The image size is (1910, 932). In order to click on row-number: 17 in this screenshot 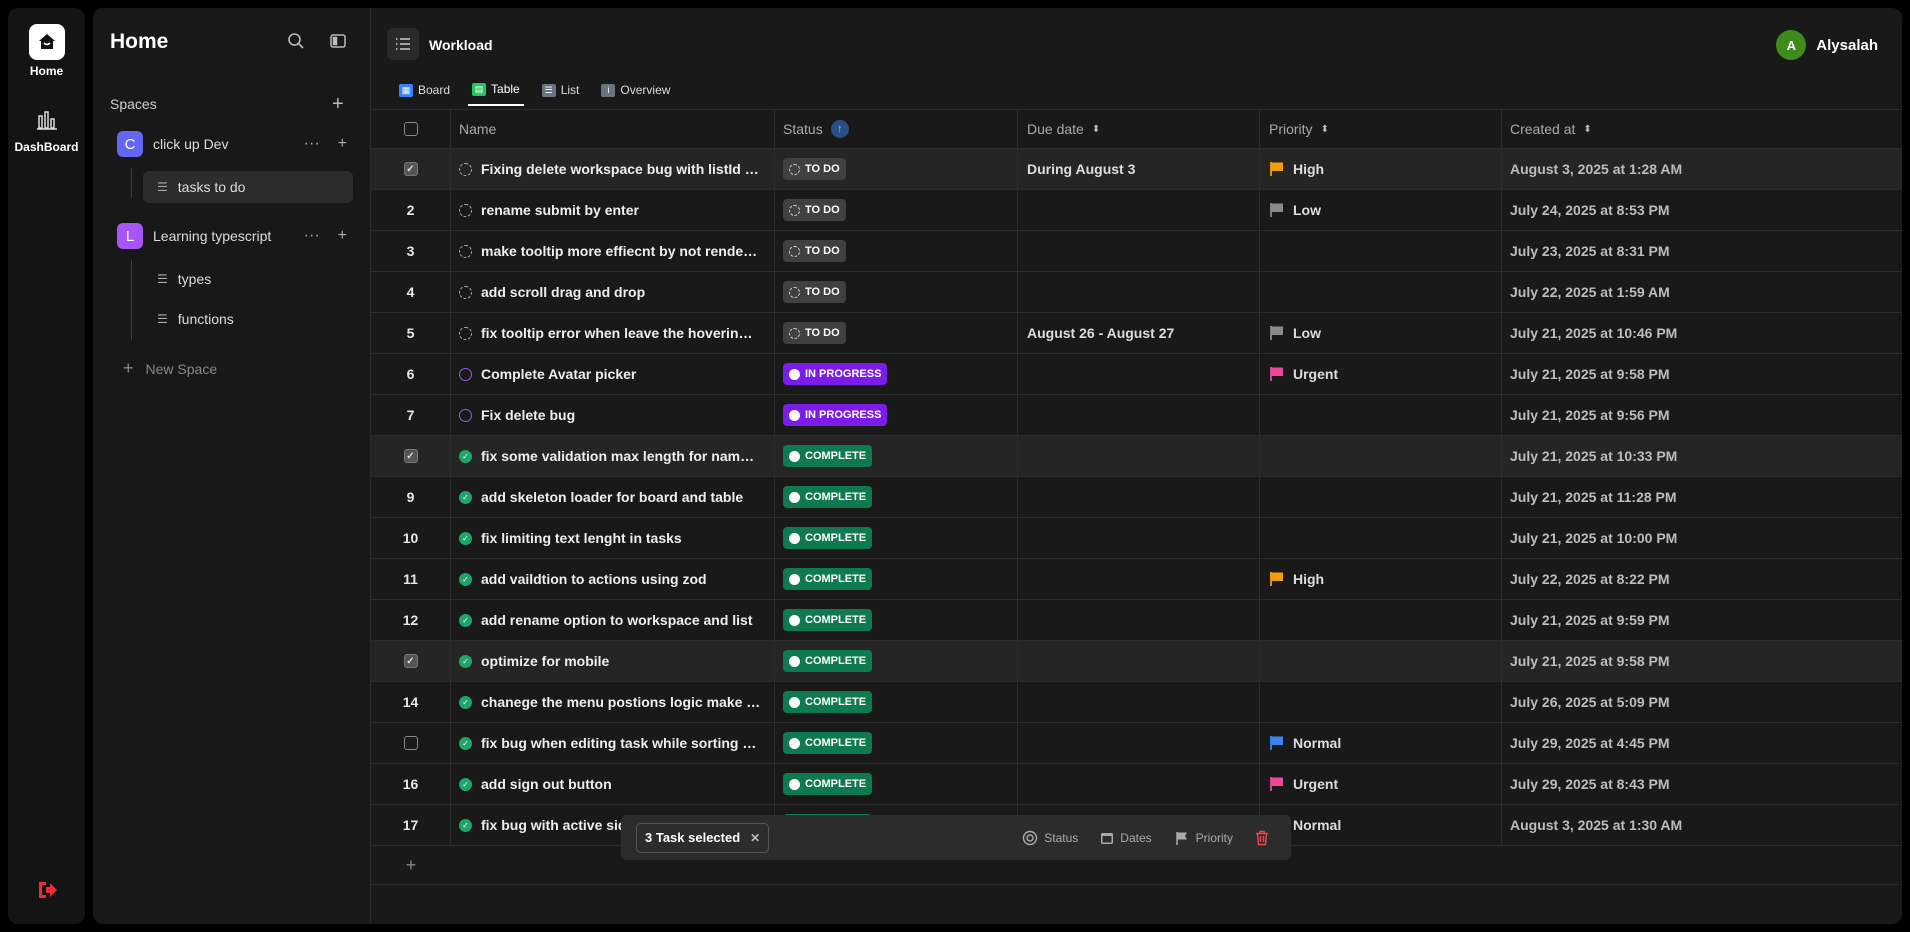, I will do `click(411, 825)`.